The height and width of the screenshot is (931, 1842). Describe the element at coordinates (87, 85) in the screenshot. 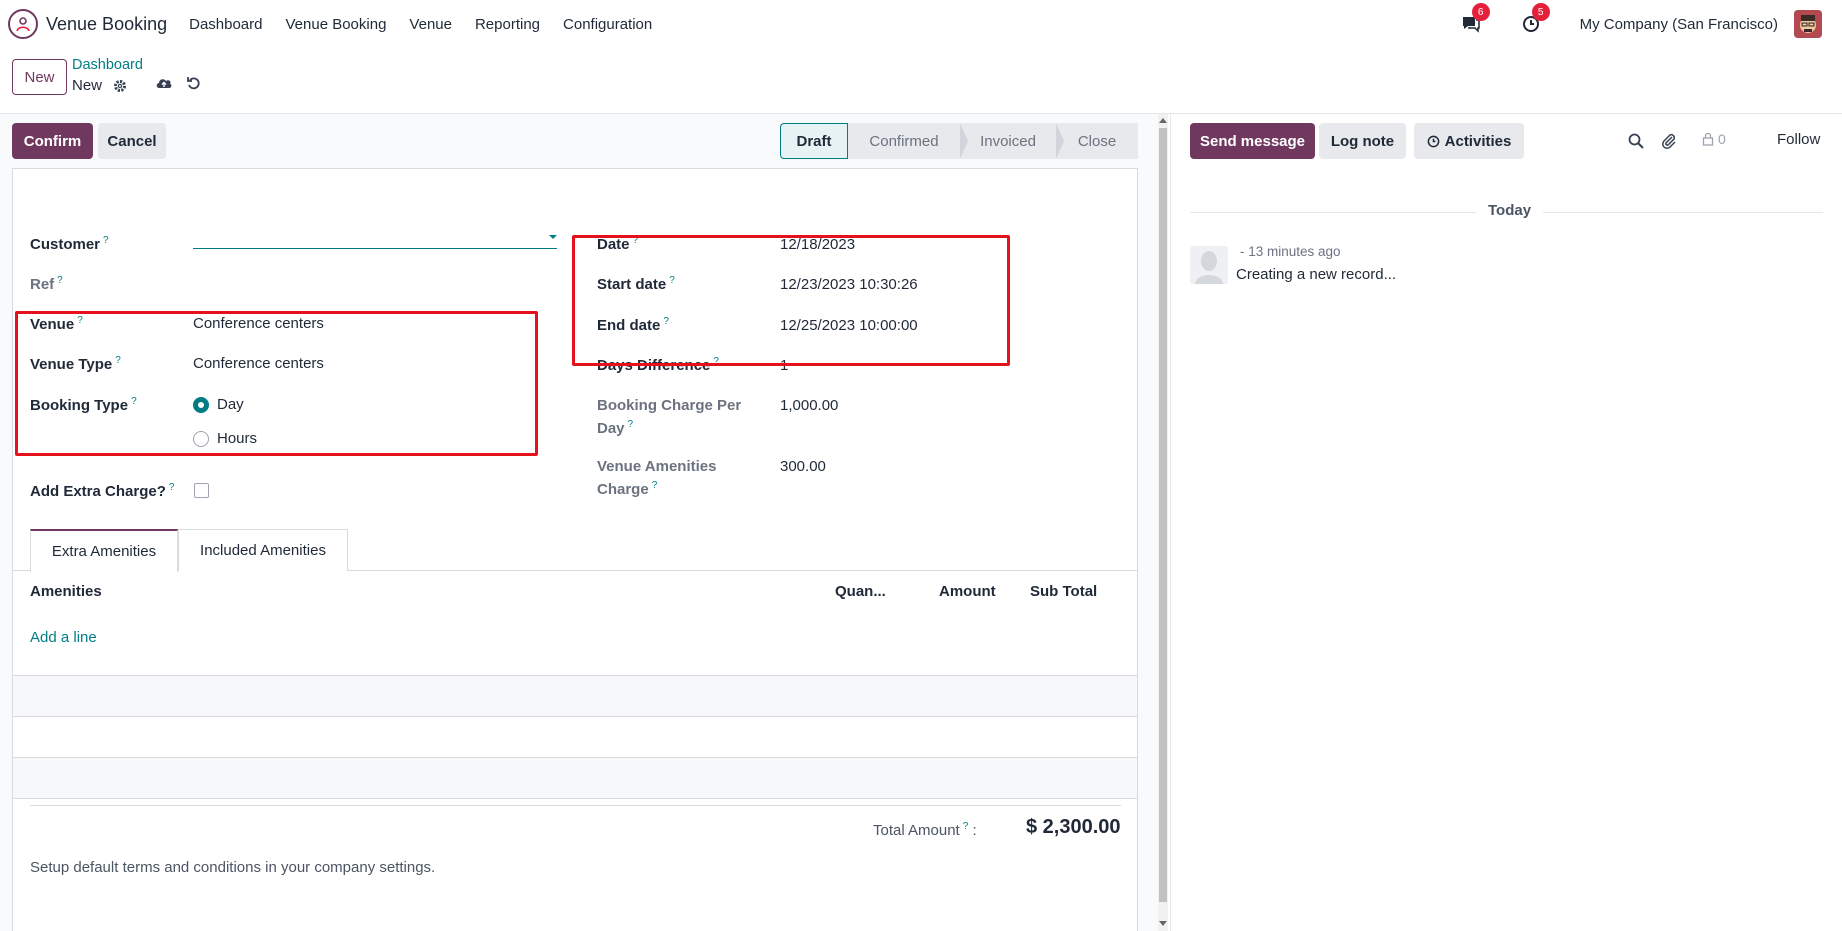

I see `breadcrumb-current-label: New` at that location.